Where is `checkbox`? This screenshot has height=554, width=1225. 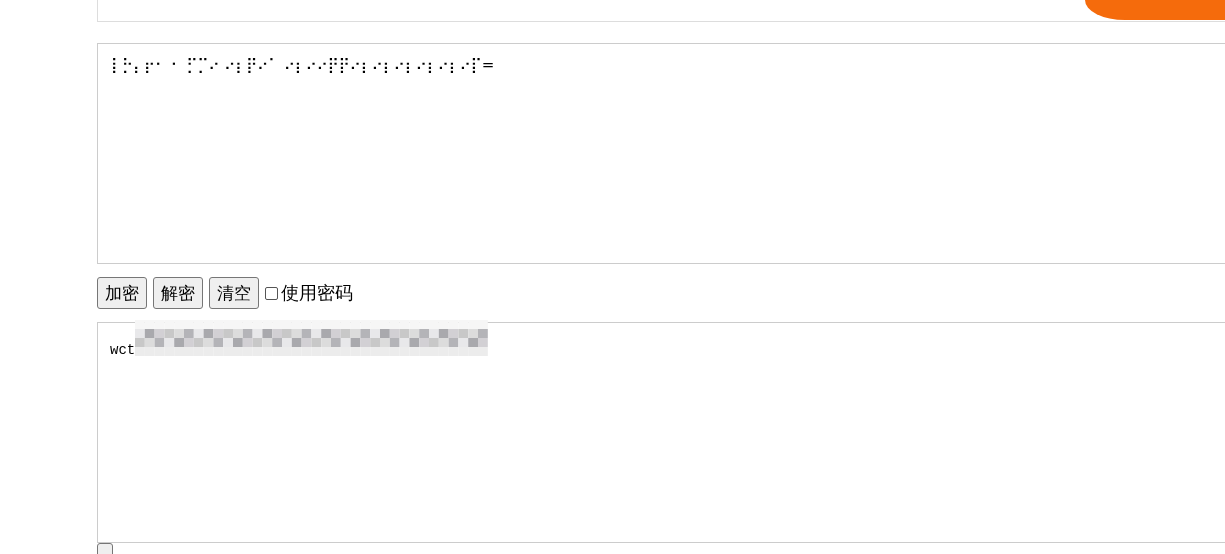
checkbox is located at coordinates (271, 293).